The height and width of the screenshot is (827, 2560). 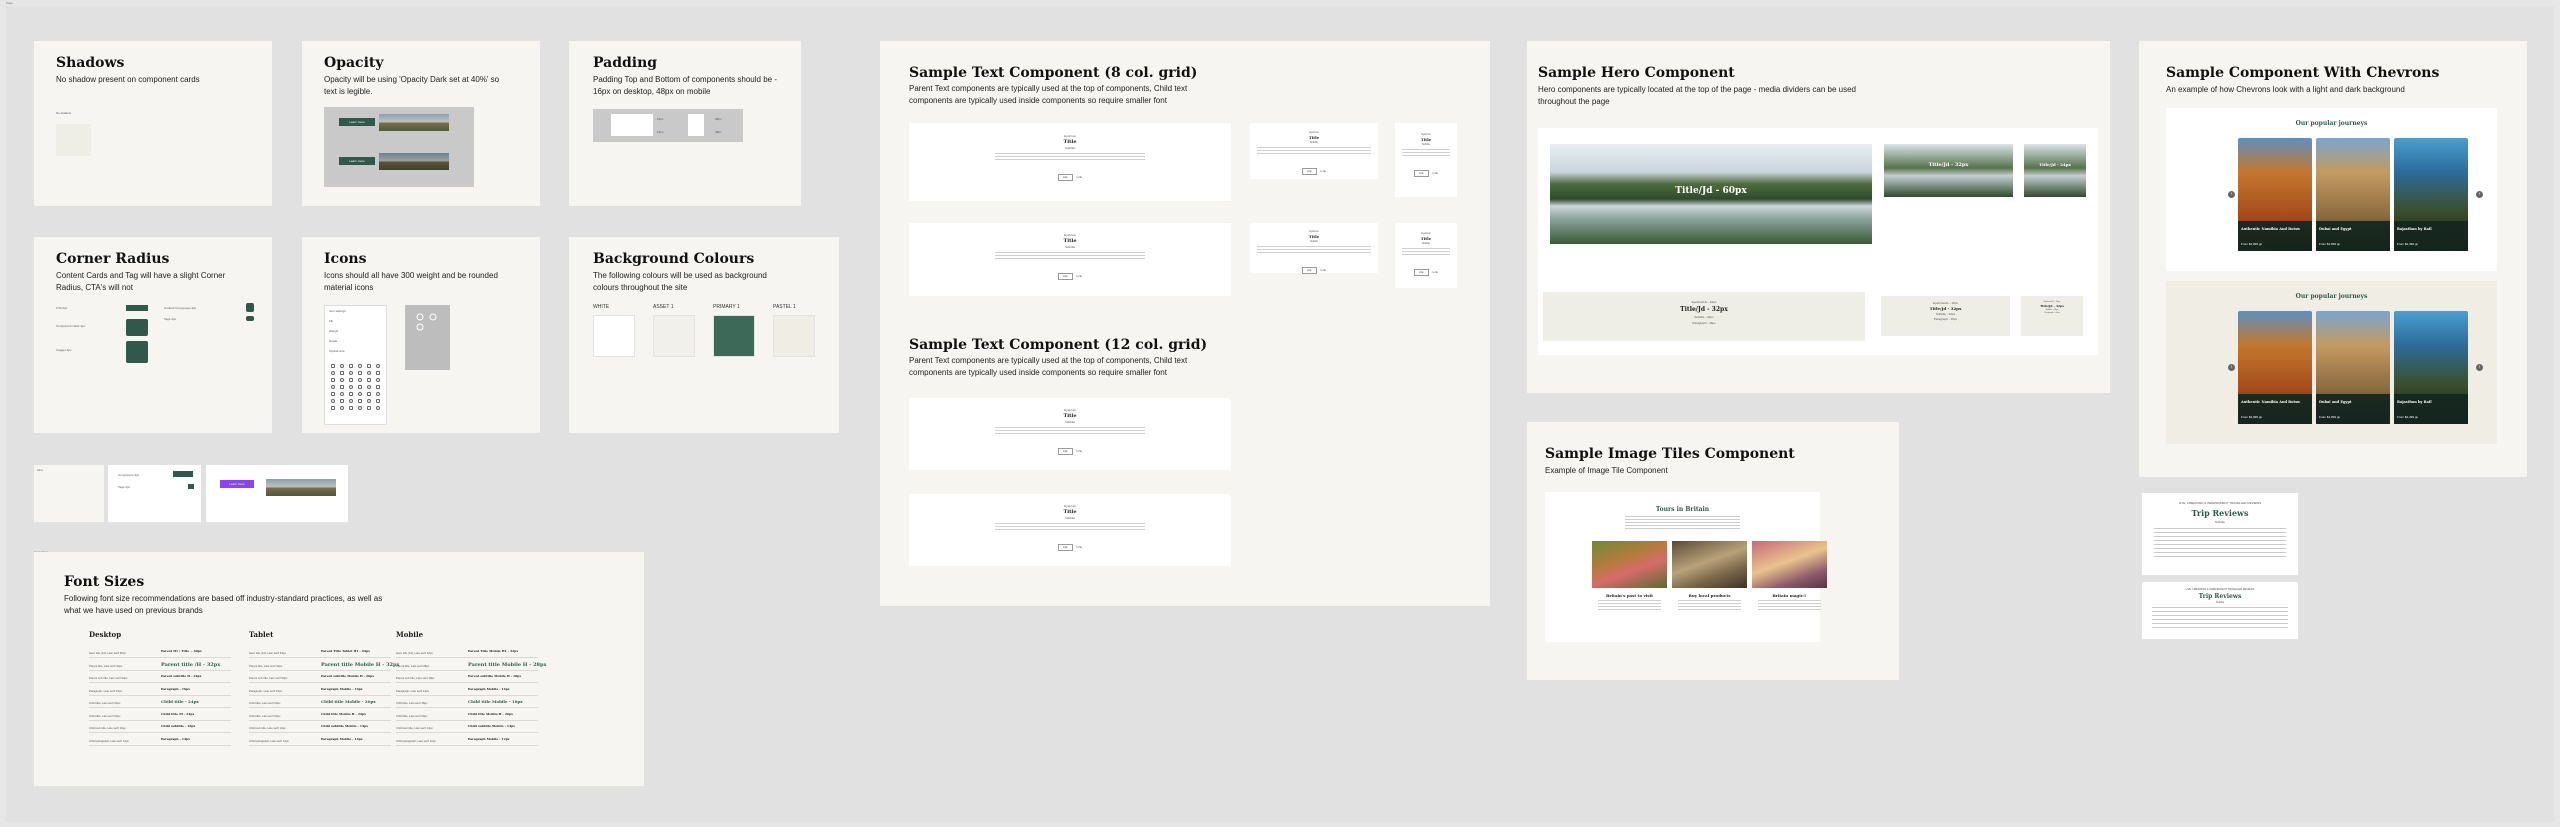 What do you see at coordinates (1070, 141) in the screenshot?
I see `text-card-title: Title` at bounding box center [1070, 141].